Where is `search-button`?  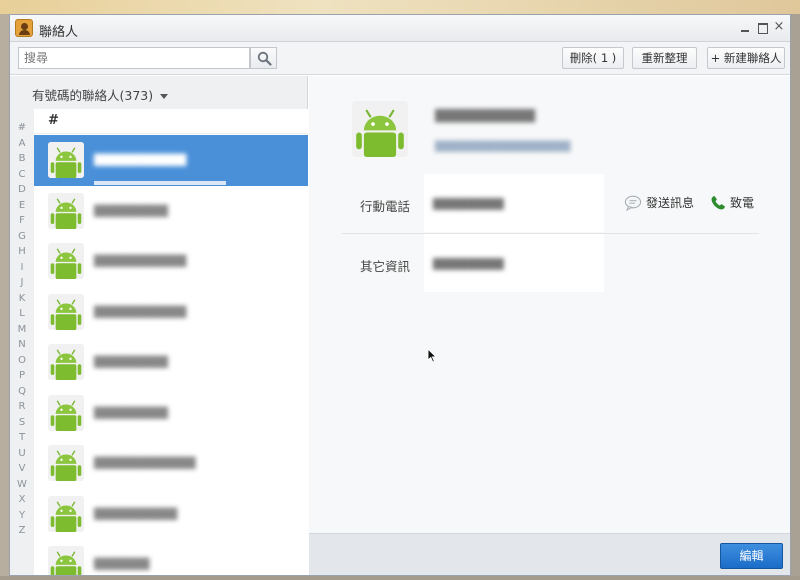
search-button is located at coordinates (263, 58).